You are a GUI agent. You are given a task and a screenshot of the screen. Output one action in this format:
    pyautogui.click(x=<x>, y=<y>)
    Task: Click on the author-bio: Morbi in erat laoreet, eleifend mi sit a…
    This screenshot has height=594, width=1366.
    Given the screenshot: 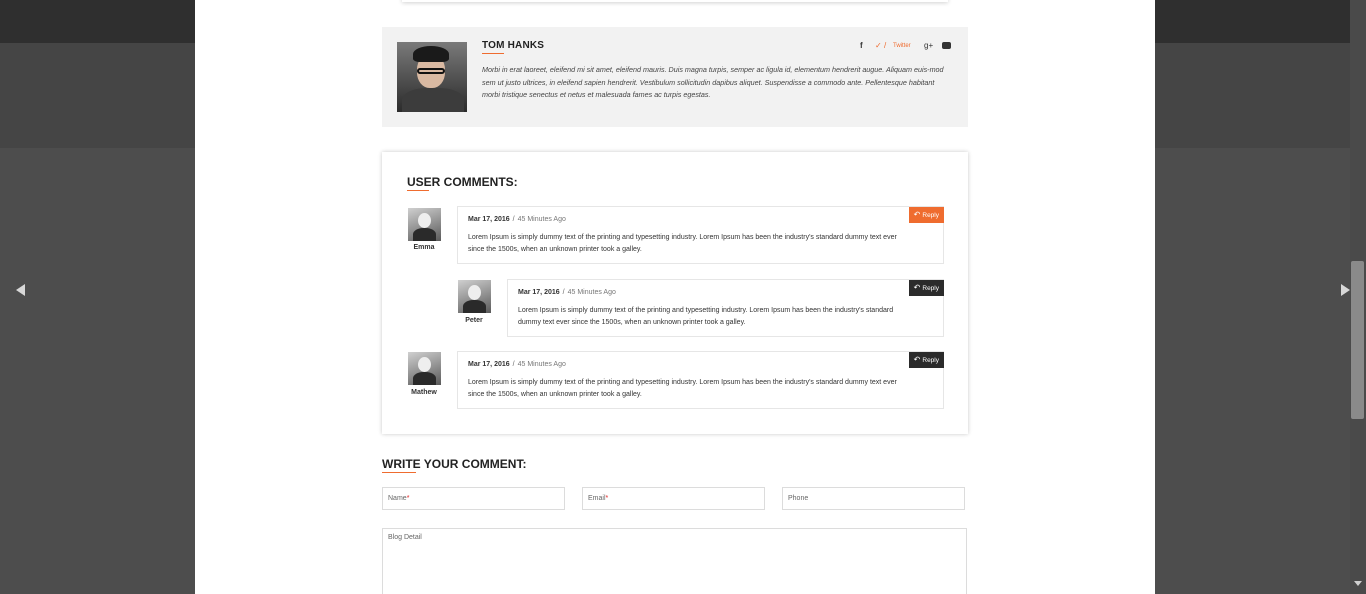 What is the action you would take?
    pyautogui.click(x=713, y=82)
    